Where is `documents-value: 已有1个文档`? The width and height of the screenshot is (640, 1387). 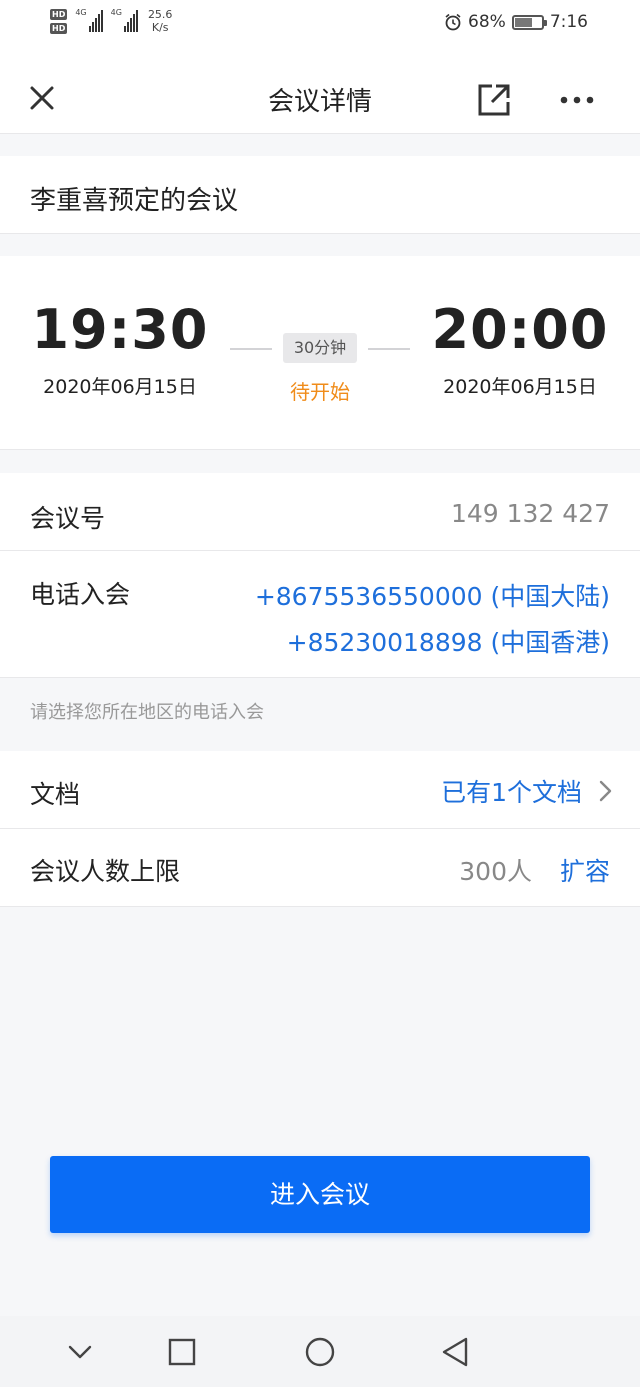 documents-value: 已有1个文档 is located at coordinates (511, 792).